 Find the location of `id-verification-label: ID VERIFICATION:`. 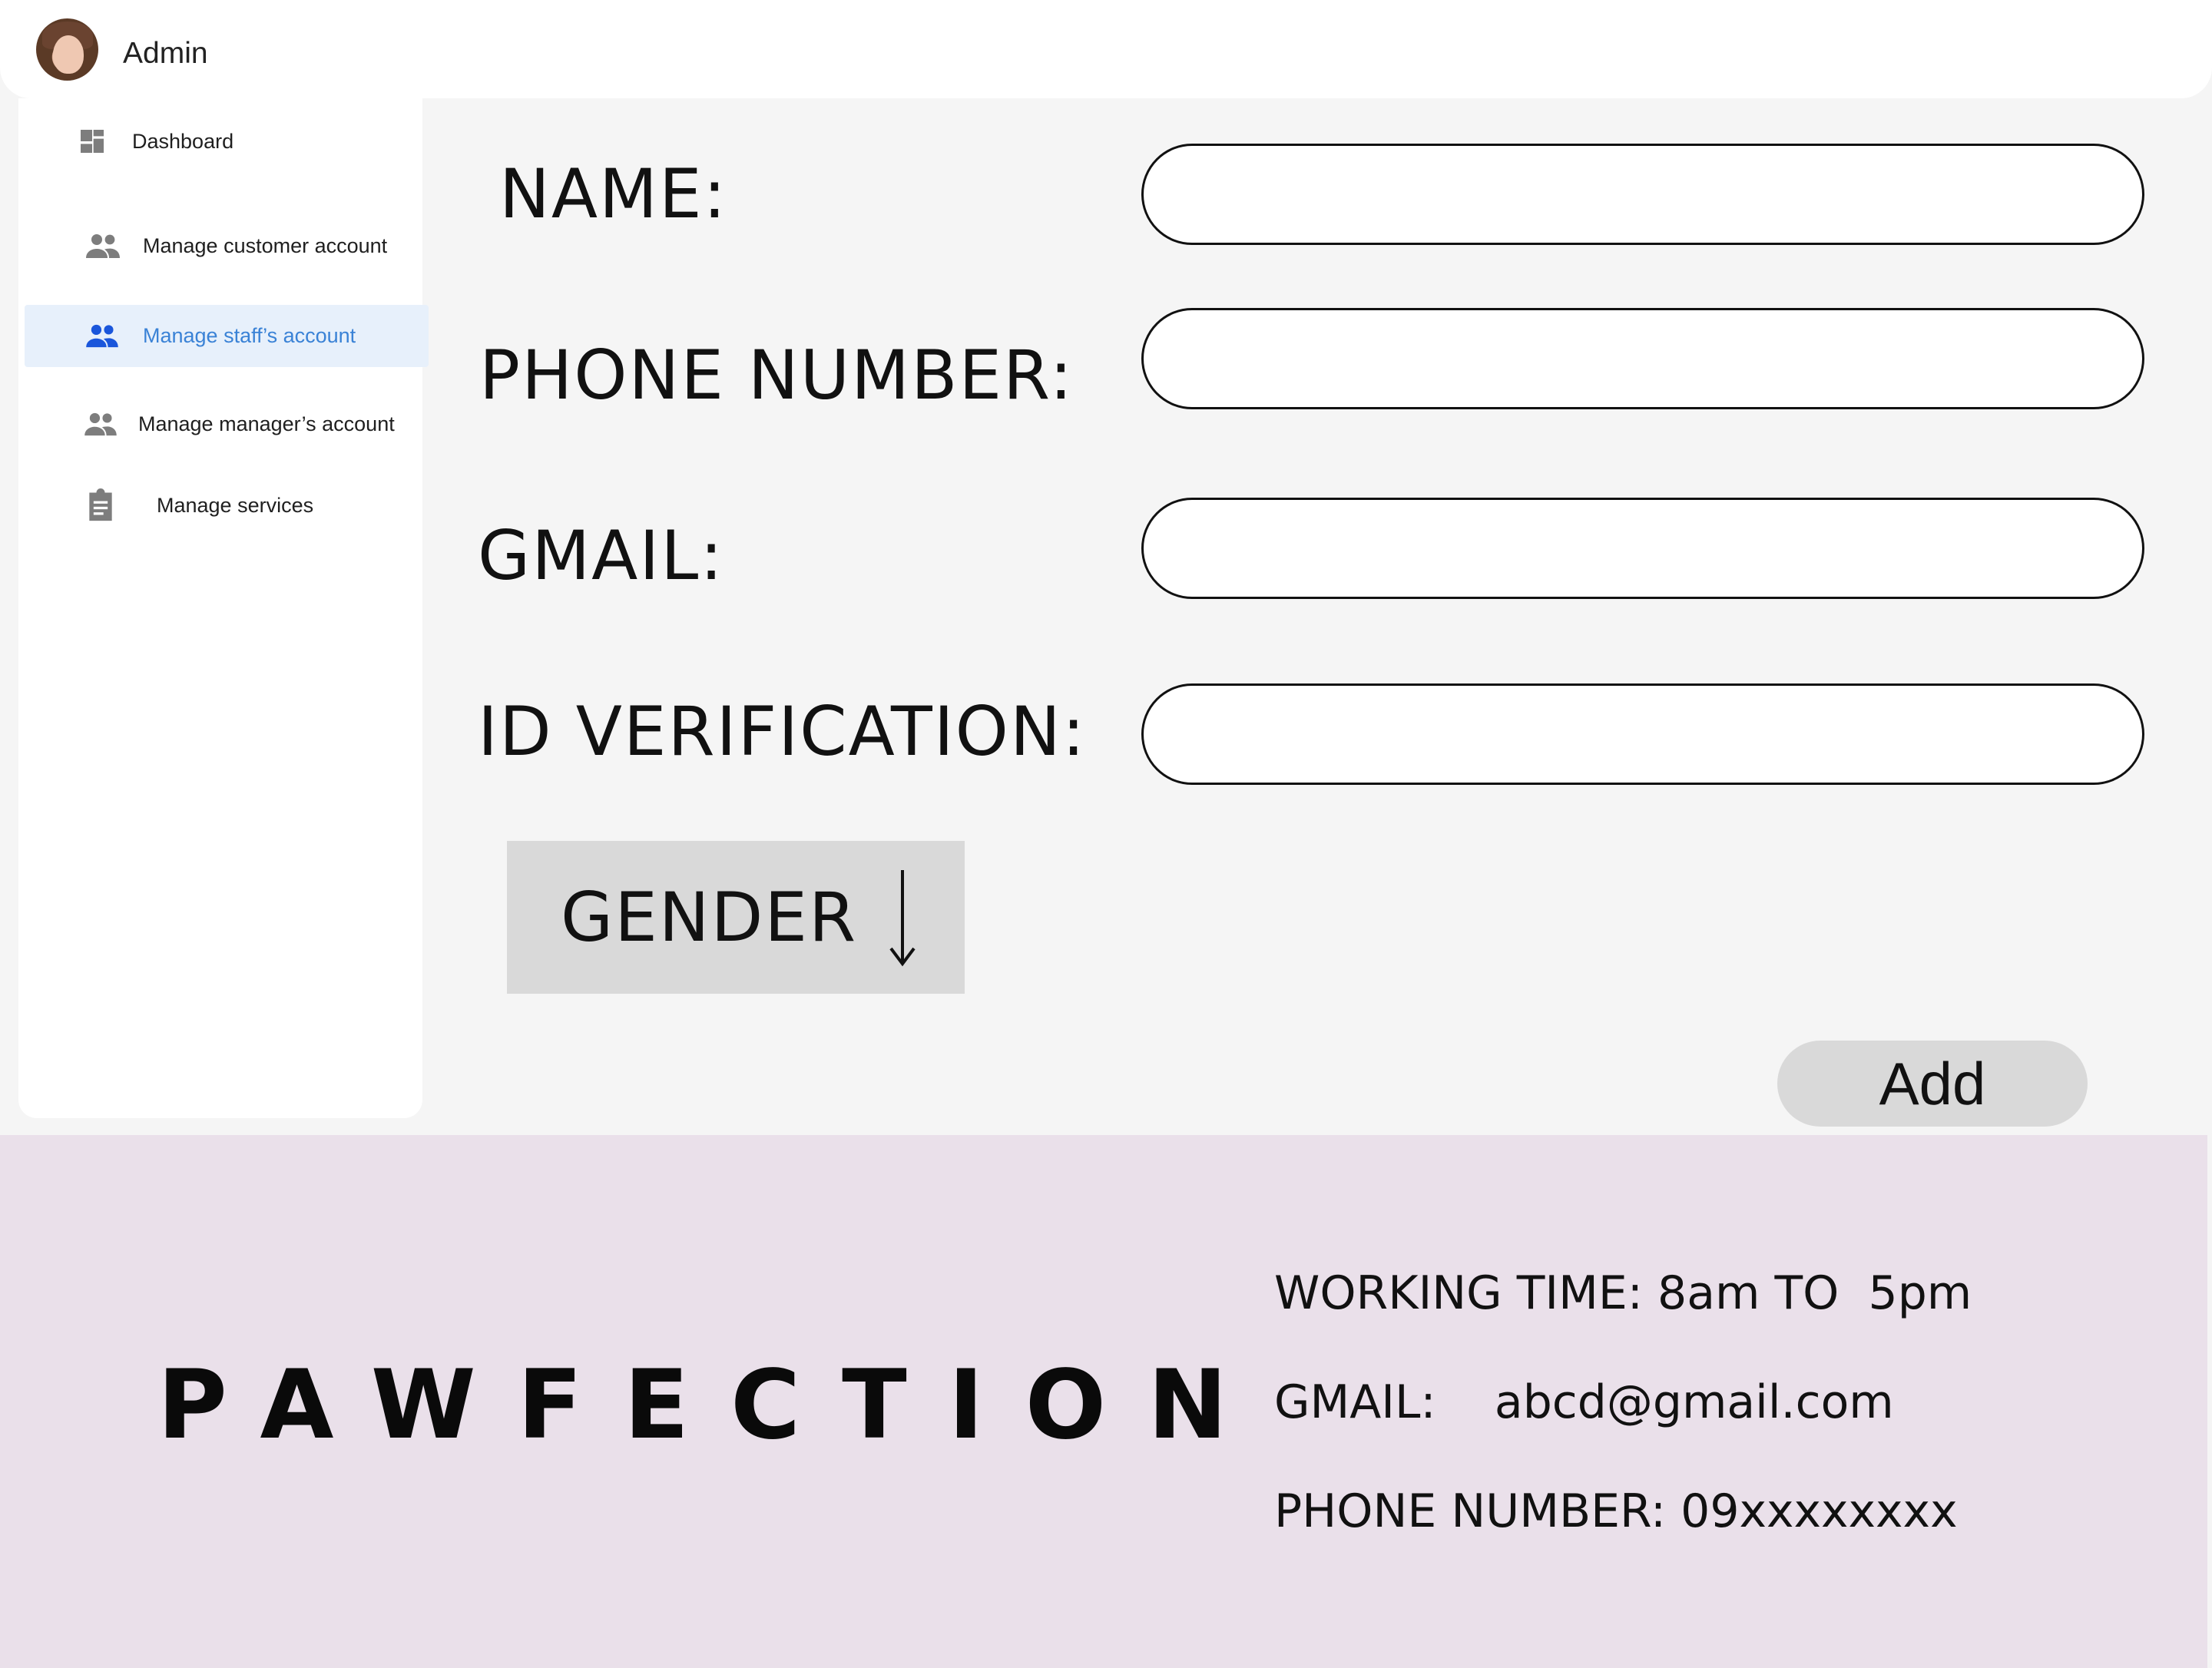

id-verification-label: ID VERIFICATION: is located at coordinates (782, 731).